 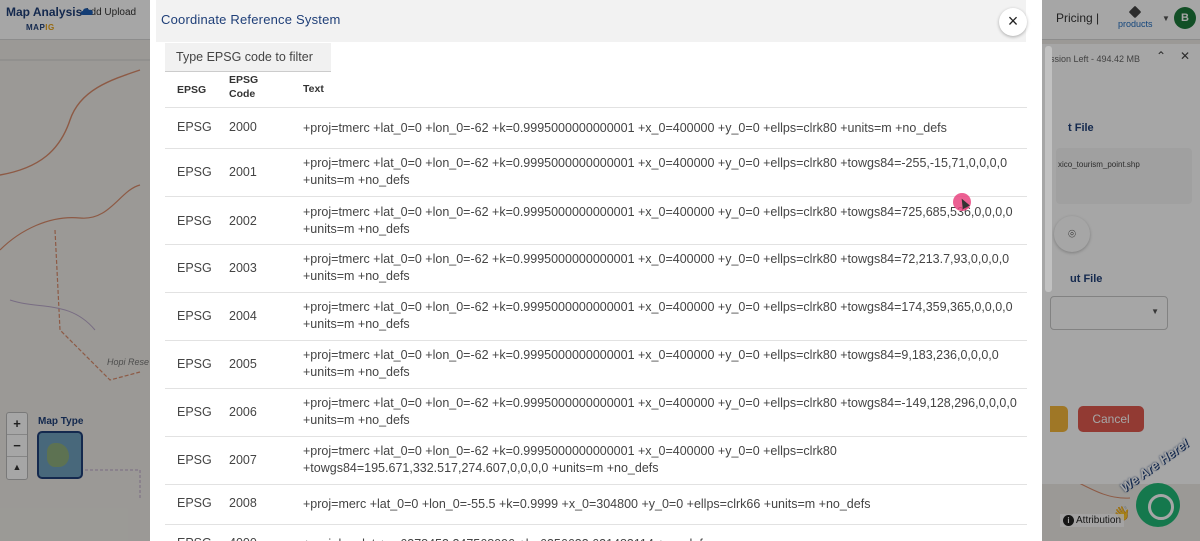 What do you see at coordinates (248, 57) in the screenshot?
I see `epsg-filter-input` at bounding box center [248, 57].